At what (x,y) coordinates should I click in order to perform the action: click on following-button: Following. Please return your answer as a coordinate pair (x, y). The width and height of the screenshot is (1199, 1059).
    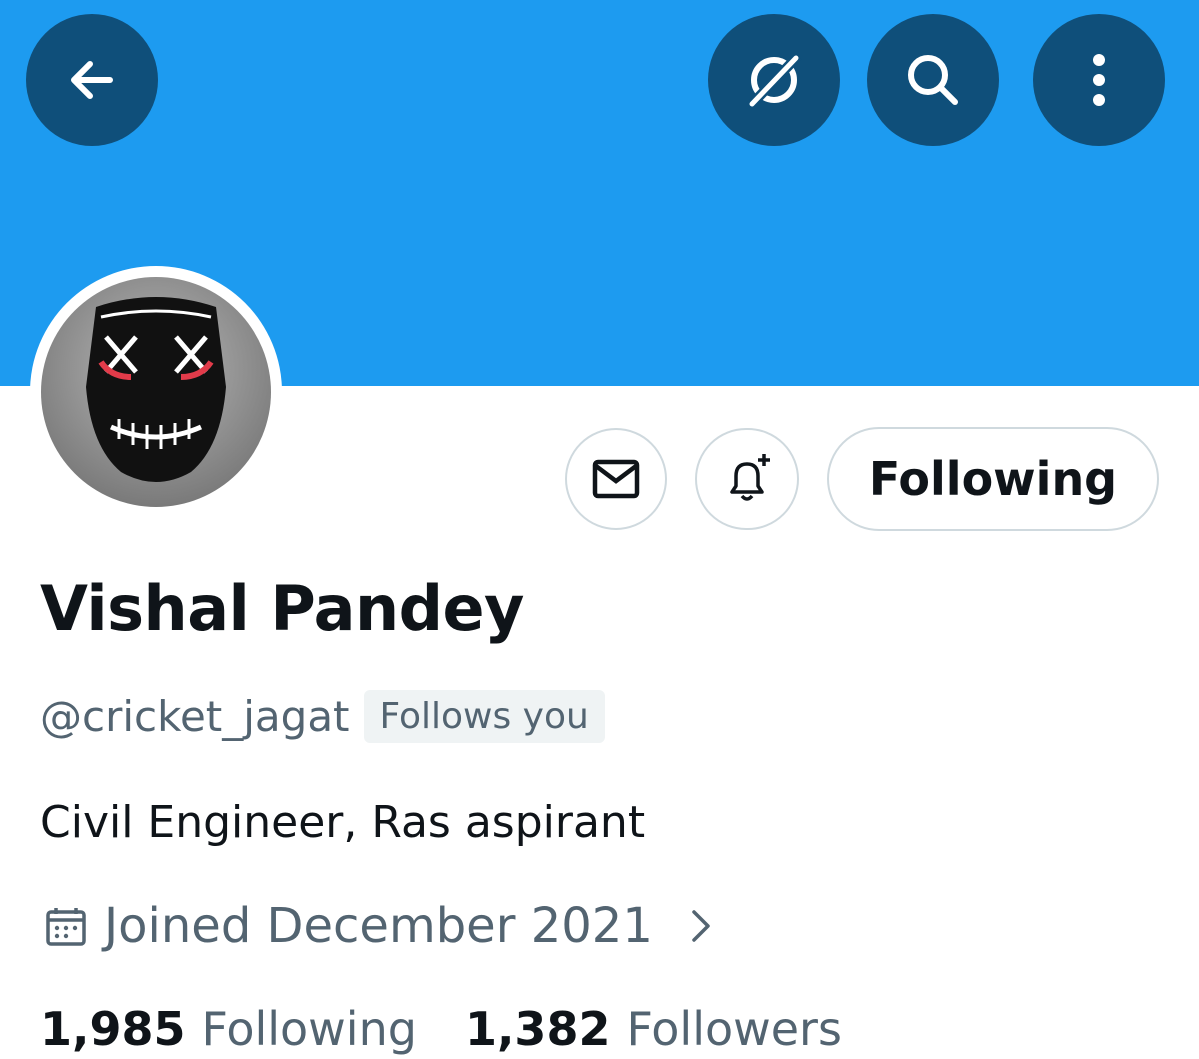
    Looking at the image, I should click on (993, 479).